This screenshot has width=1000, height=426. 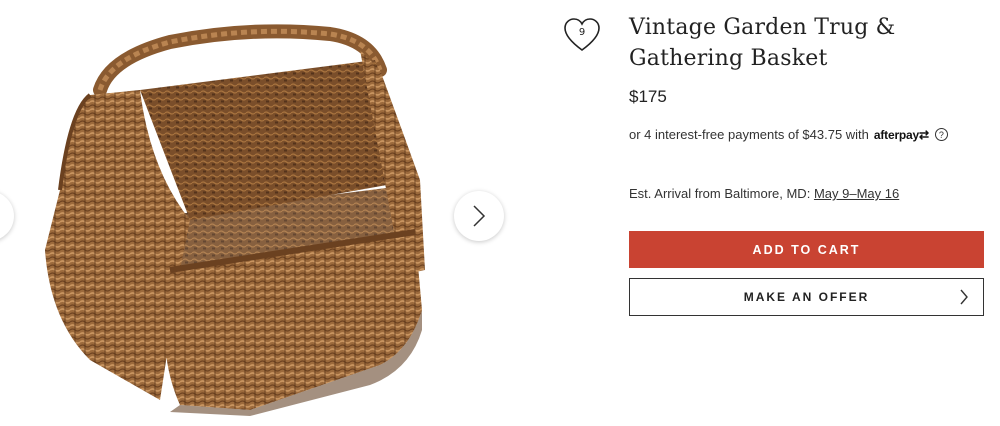 What do you see at coordinates (720, 193) in the screenshot?
I see `arrival-label: Est. Arrival from Baltimore, MD:` at bounding box center [720, 193].